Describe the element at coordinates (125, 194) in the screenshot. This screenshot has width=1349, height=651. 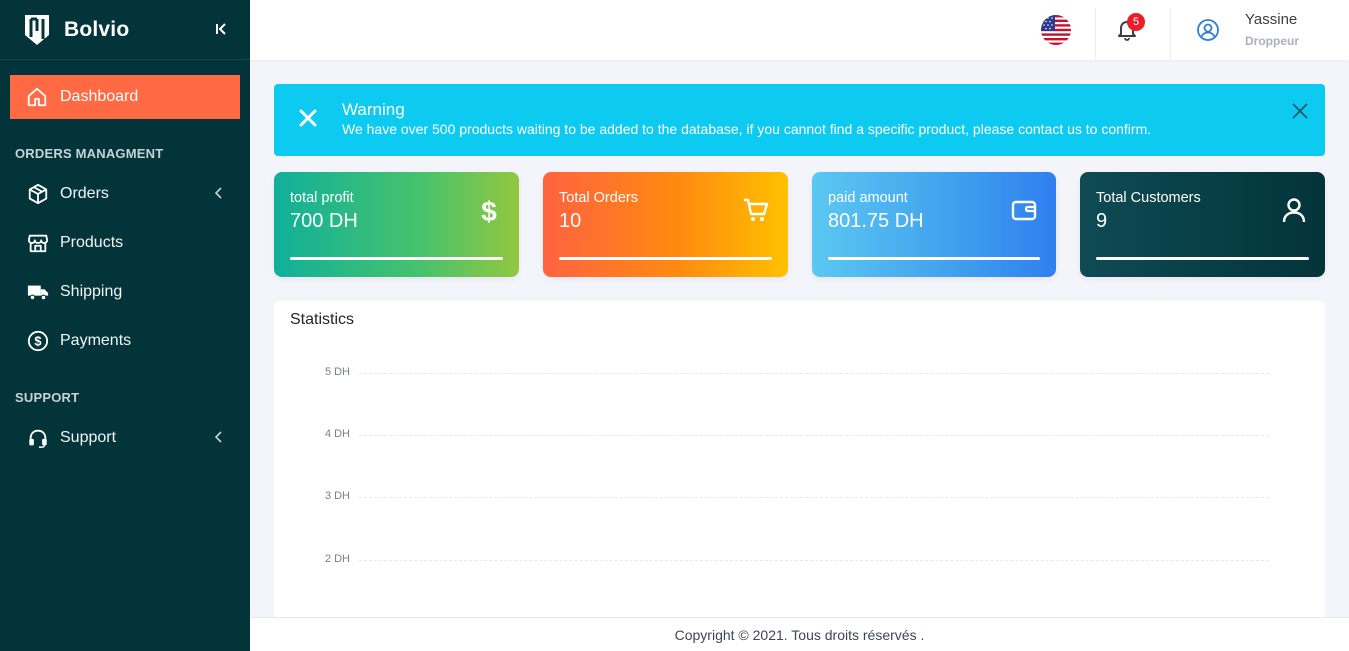
I see `sidebar-item-orders: Orders` at that location.